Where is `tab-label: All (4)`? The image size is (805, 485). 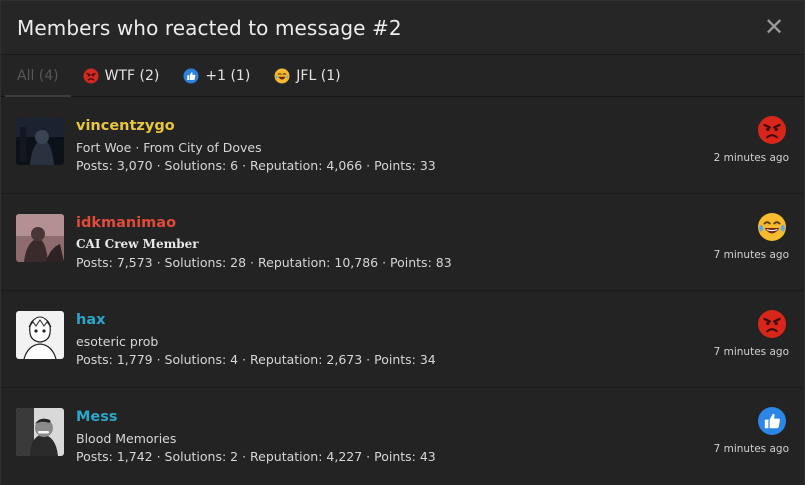
tab-label: All (4) is located at coordinates (38, 75).